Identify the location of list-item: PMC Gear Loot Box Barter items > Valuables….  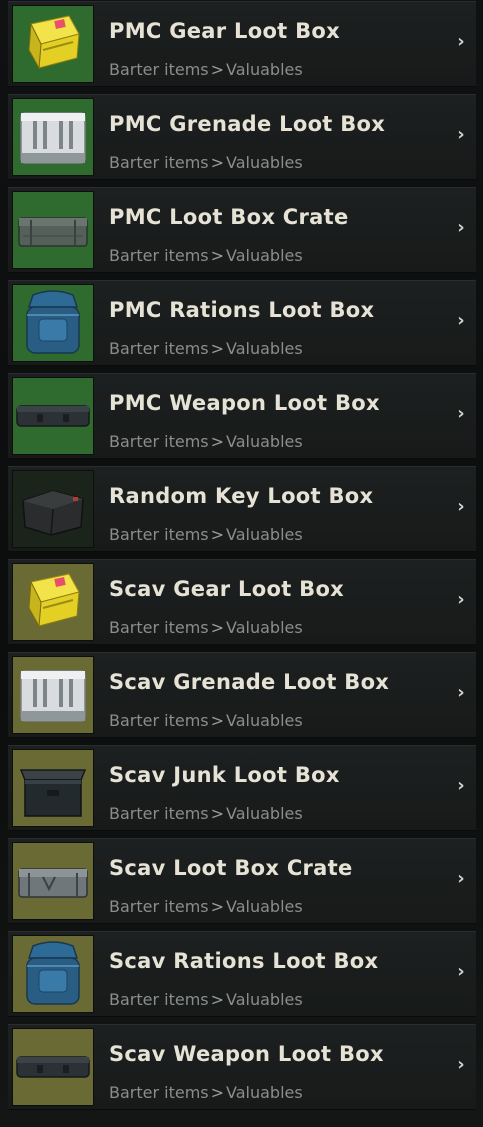
(242, 44).